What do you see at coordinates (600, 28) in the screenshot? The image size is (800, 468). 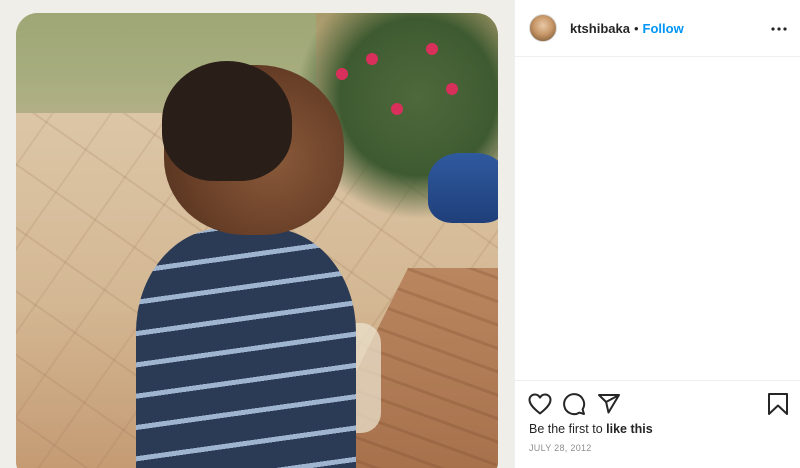 I see `username: ktshibaka` at bounding box center [600, 28].